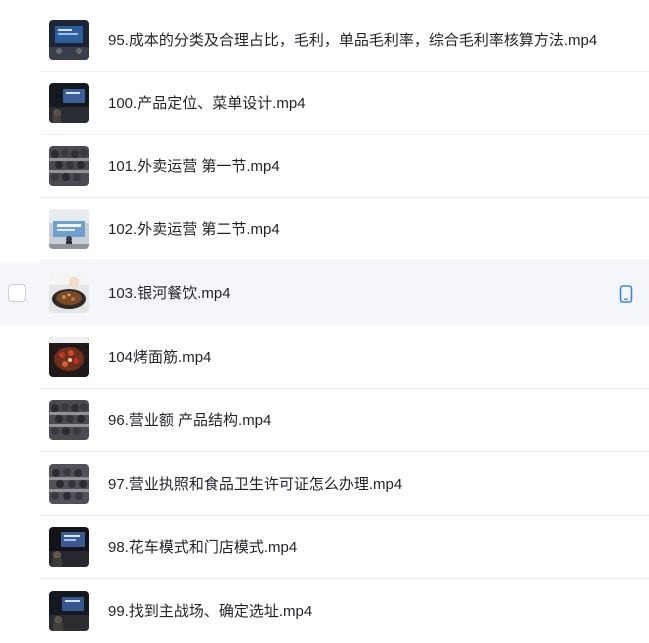  I want to click on file-row: 98.花车模式和门店模式.mp4, so click(324, 547).